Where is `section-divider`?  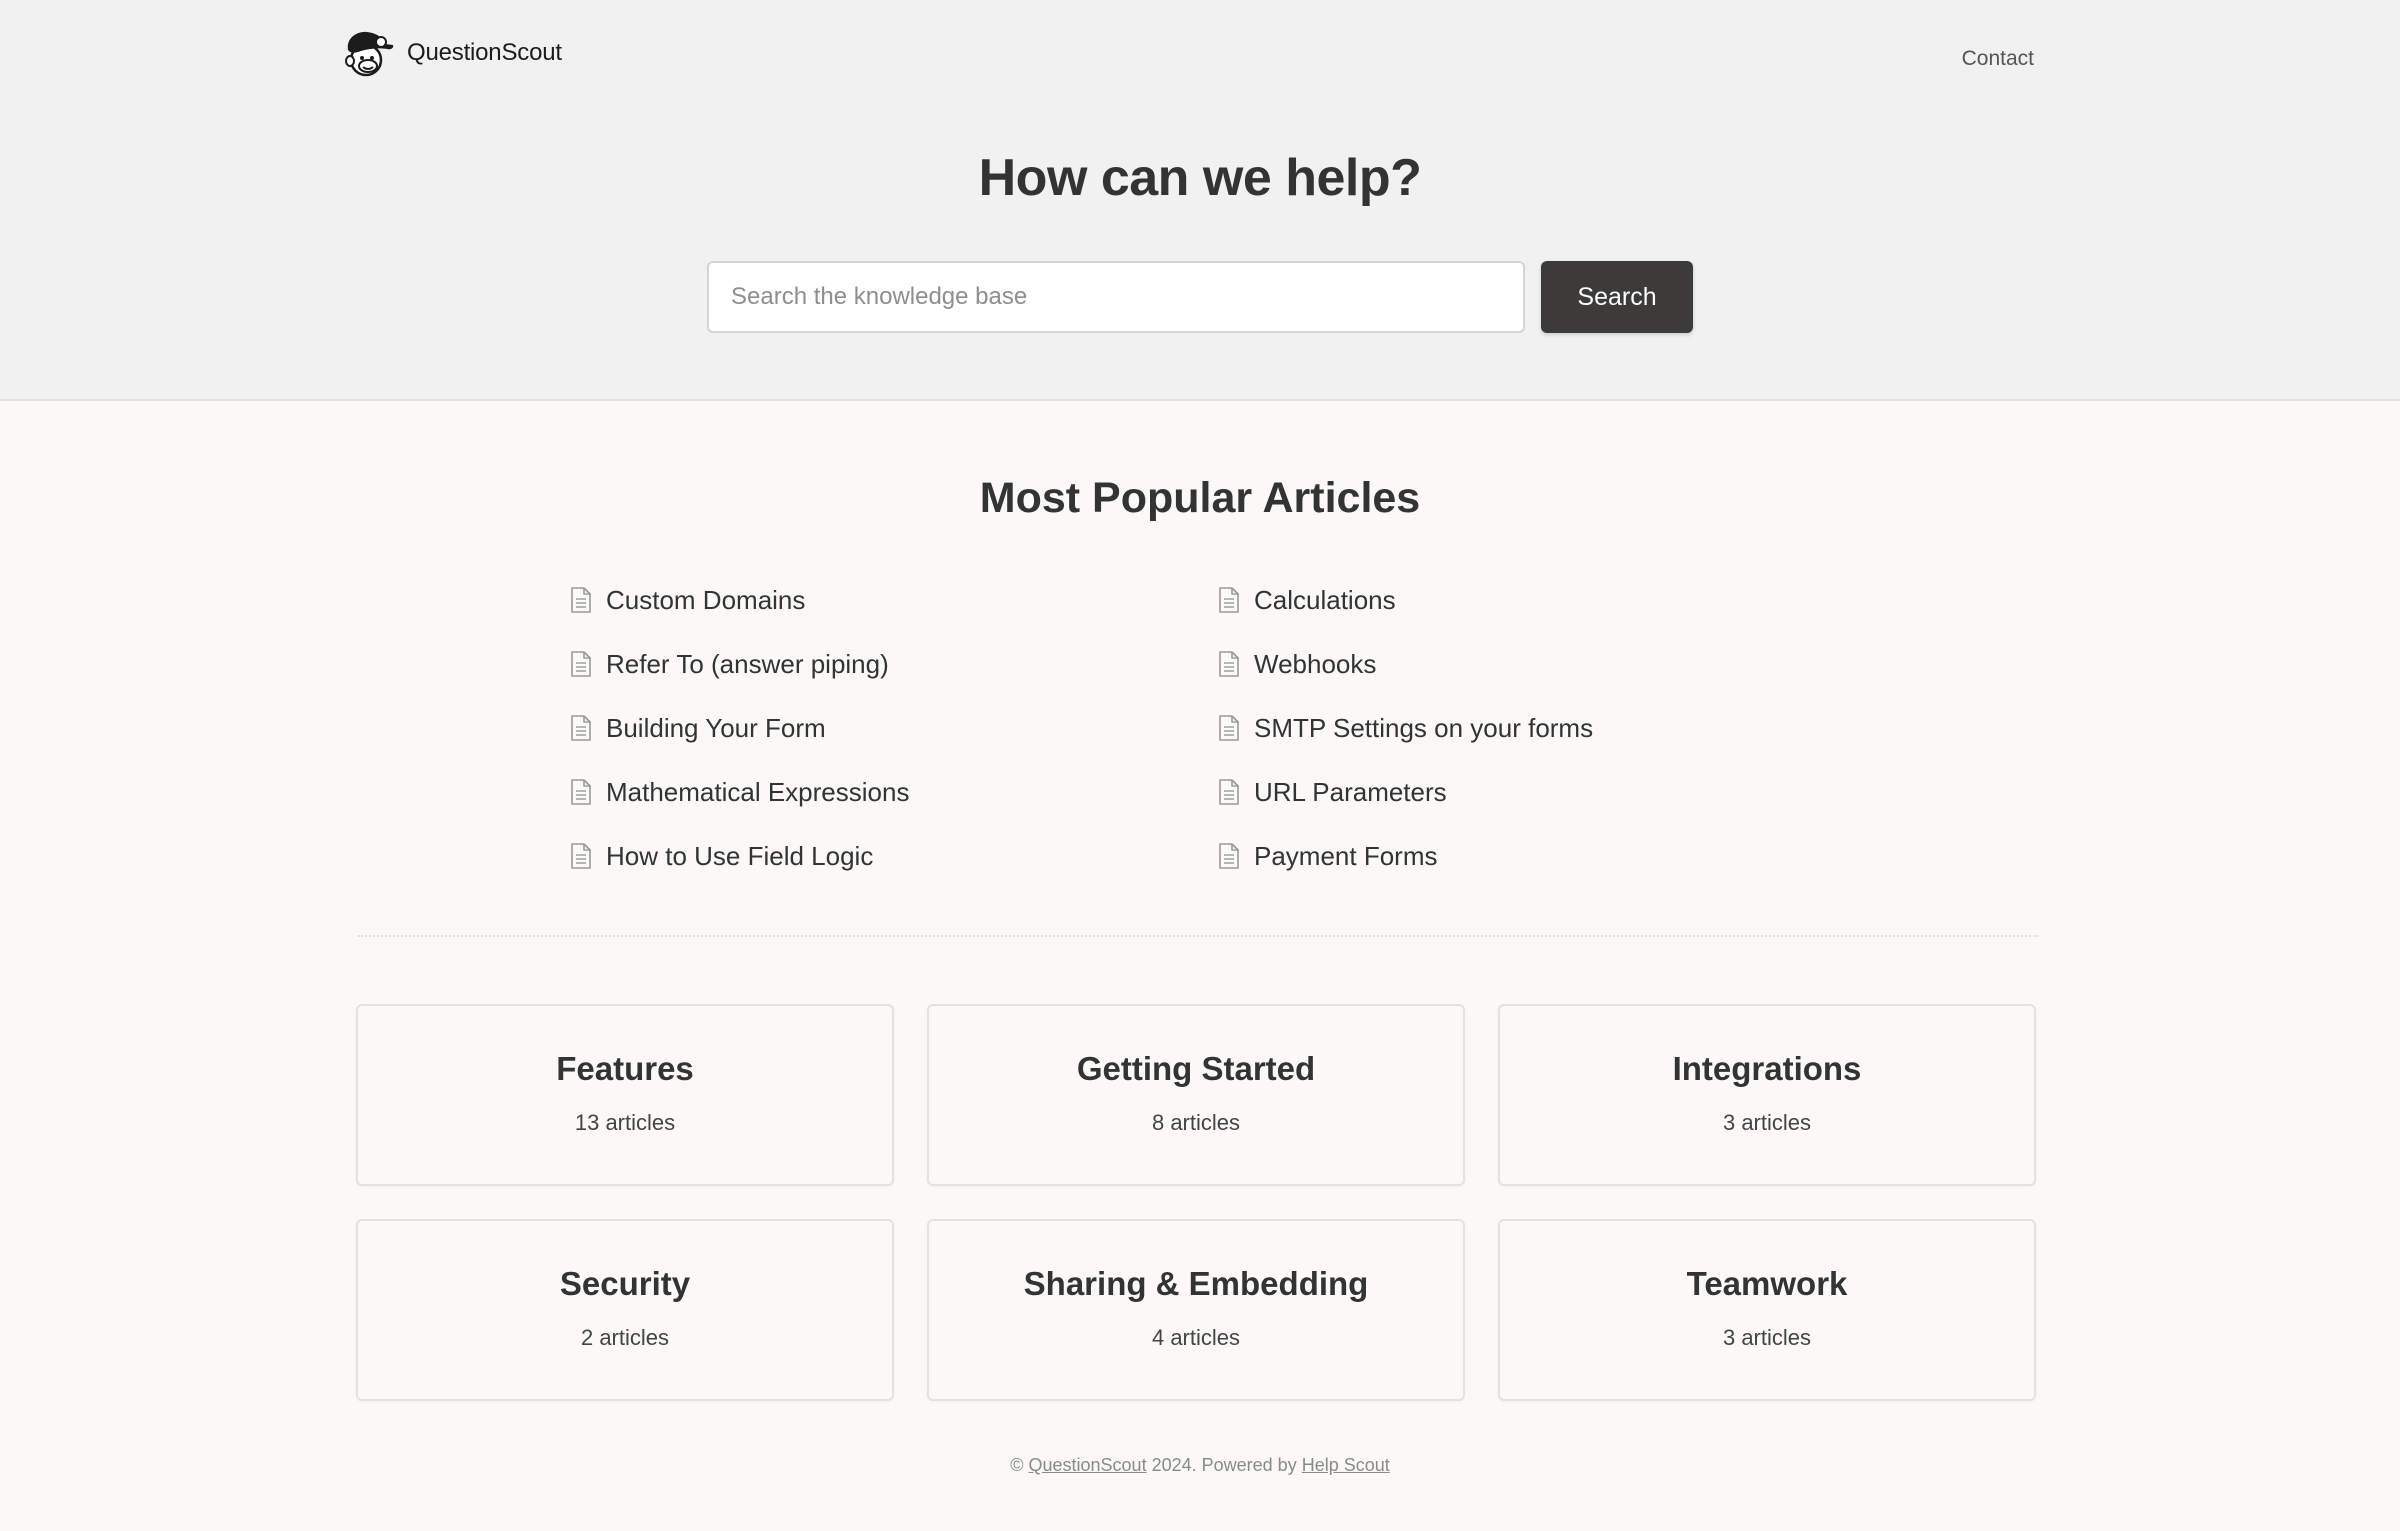
section-divider is located at coordinates (1198, 936).